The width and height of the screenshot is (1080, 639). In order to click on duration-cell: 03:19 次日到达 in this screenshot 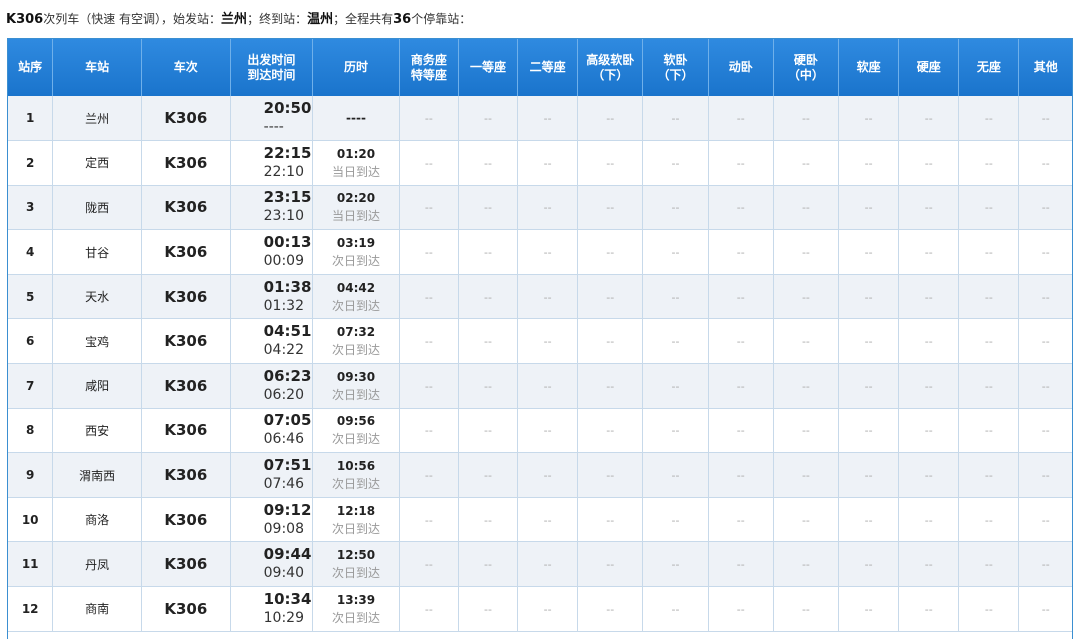, I will do `click(356, 252)`.